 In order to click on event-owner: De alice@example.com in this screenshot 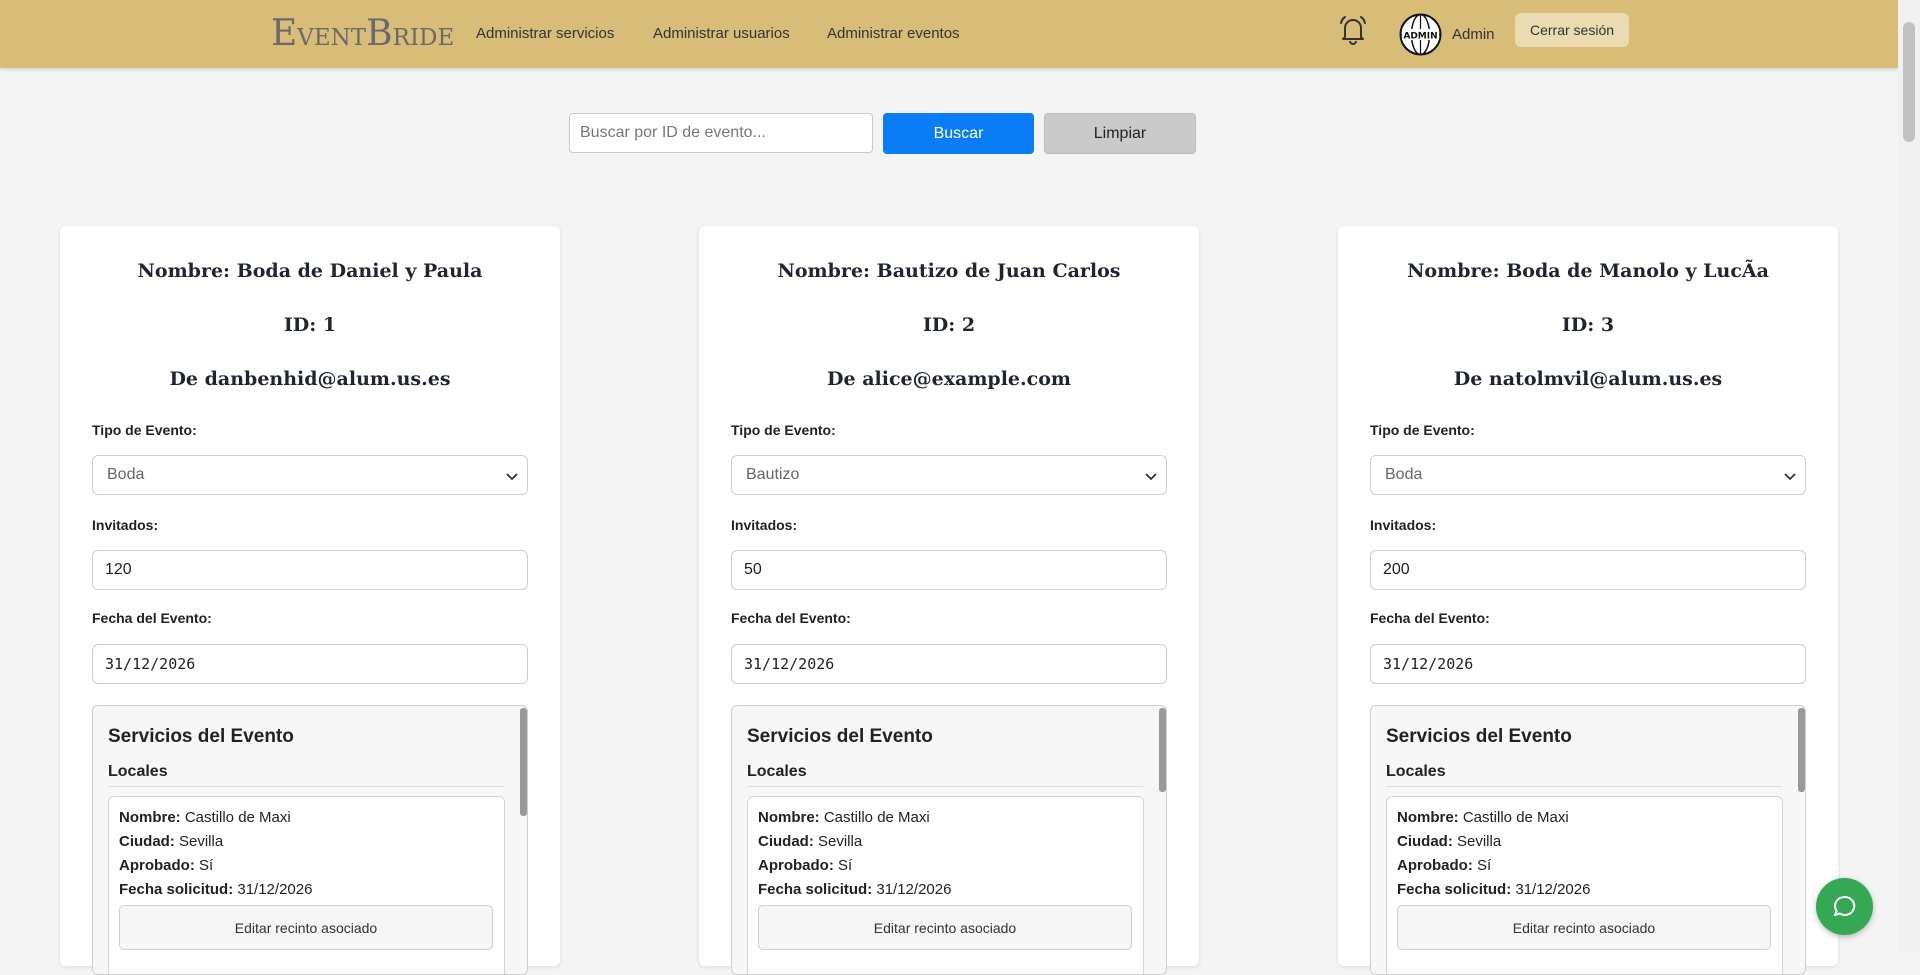, I will do `click(949, 379)`.